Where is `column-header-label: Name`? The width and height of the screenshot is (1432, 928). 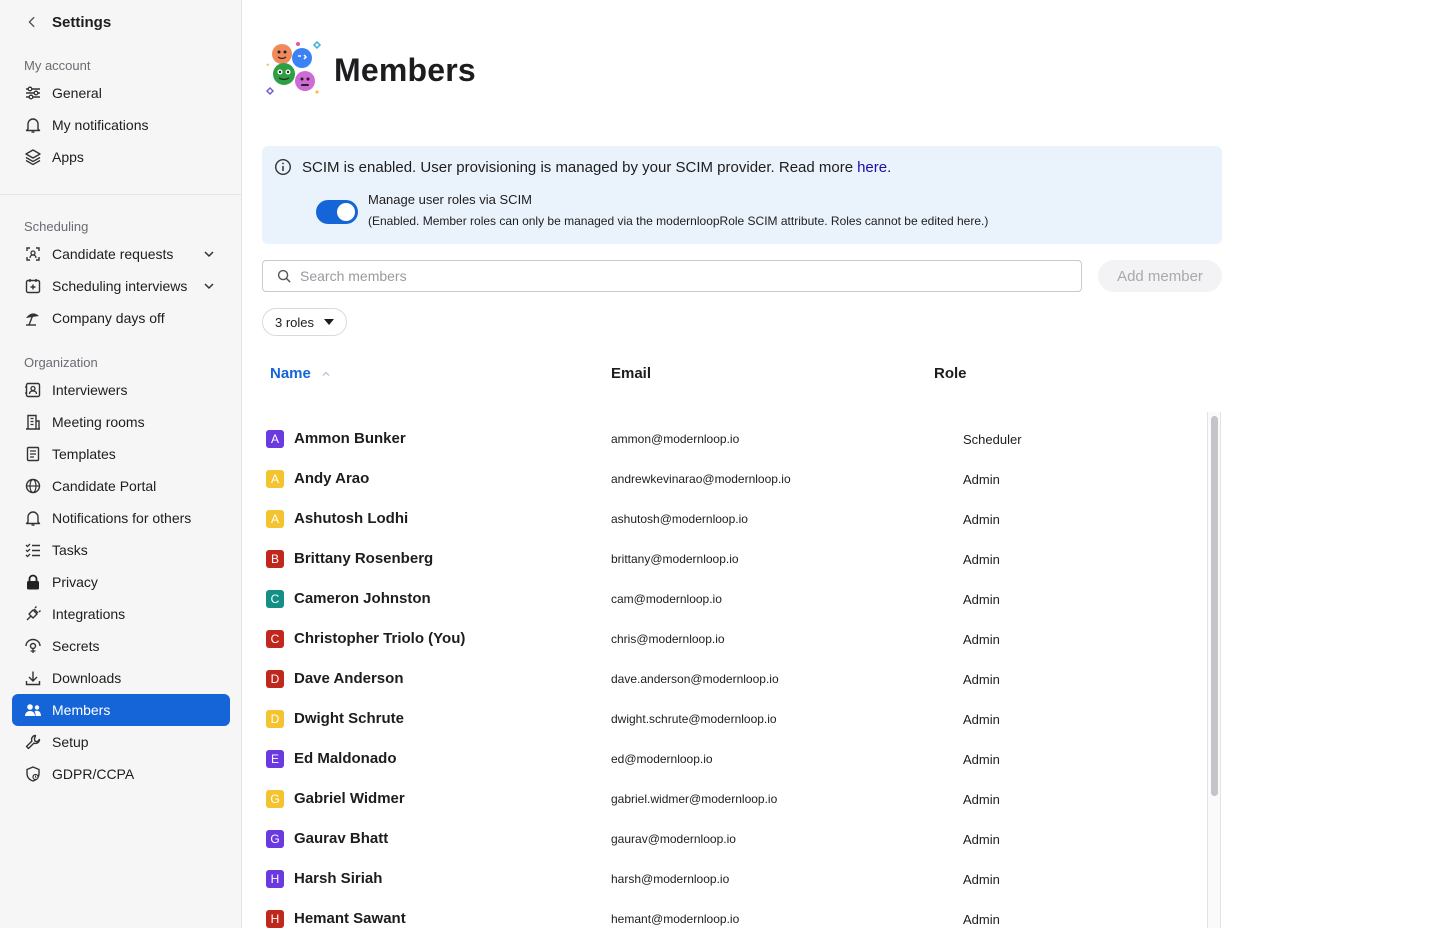 column-header-label: Name is located at coordinates (290, 373).